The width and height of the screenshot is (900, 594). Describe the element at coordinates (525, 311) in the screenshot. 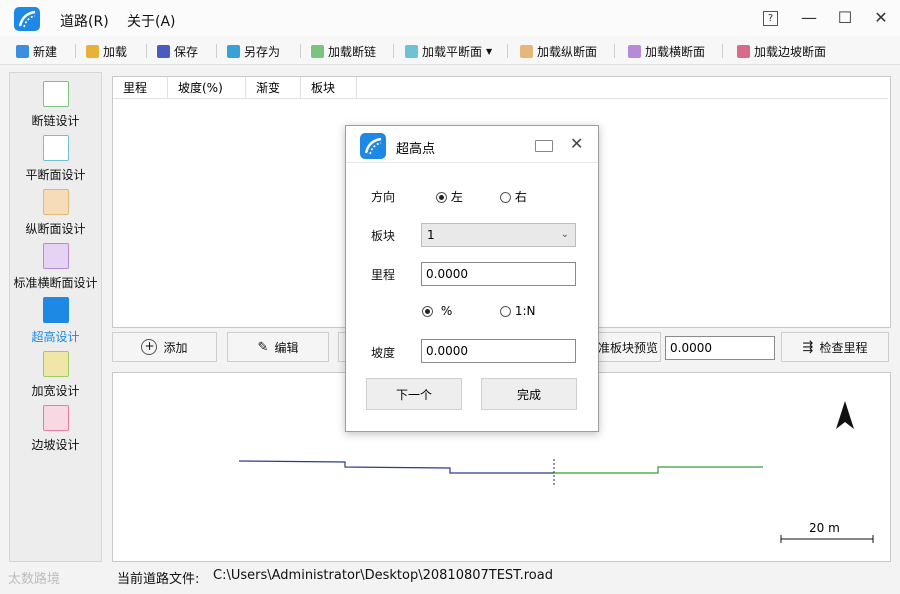

I see `unit-ratio-label: 1:N` at that location.